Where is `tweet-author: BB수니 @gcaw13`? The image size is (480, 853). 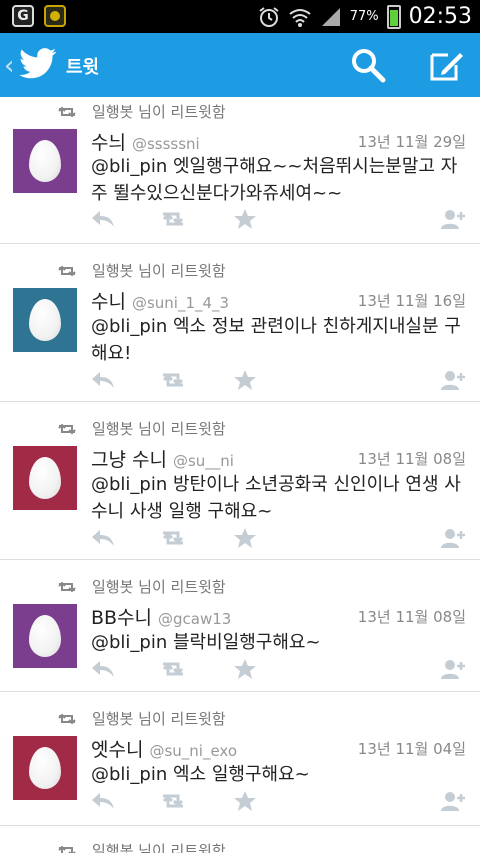
tweet-author: BB수니 @gcaw13 is located at coordinates (161, 616).